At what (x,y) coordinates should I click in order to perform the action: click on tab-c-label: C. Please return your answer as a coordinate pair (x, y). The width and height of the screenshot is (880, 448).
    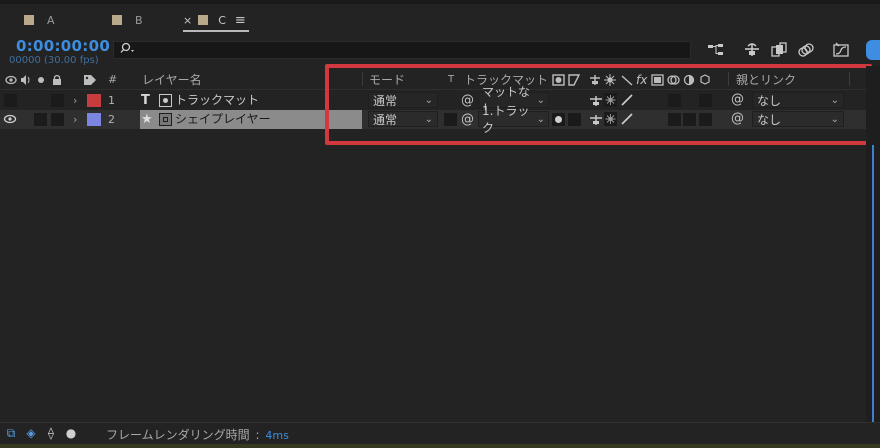
    Looking at the image, I should click on (222, 20).